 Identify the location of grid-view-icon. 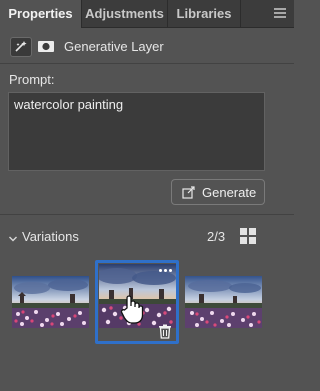
(248, 236).